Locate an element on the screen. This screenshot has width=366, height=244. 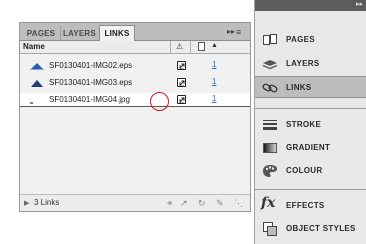
dock-item-pages: PAGES is located at coordinates (310, 40).